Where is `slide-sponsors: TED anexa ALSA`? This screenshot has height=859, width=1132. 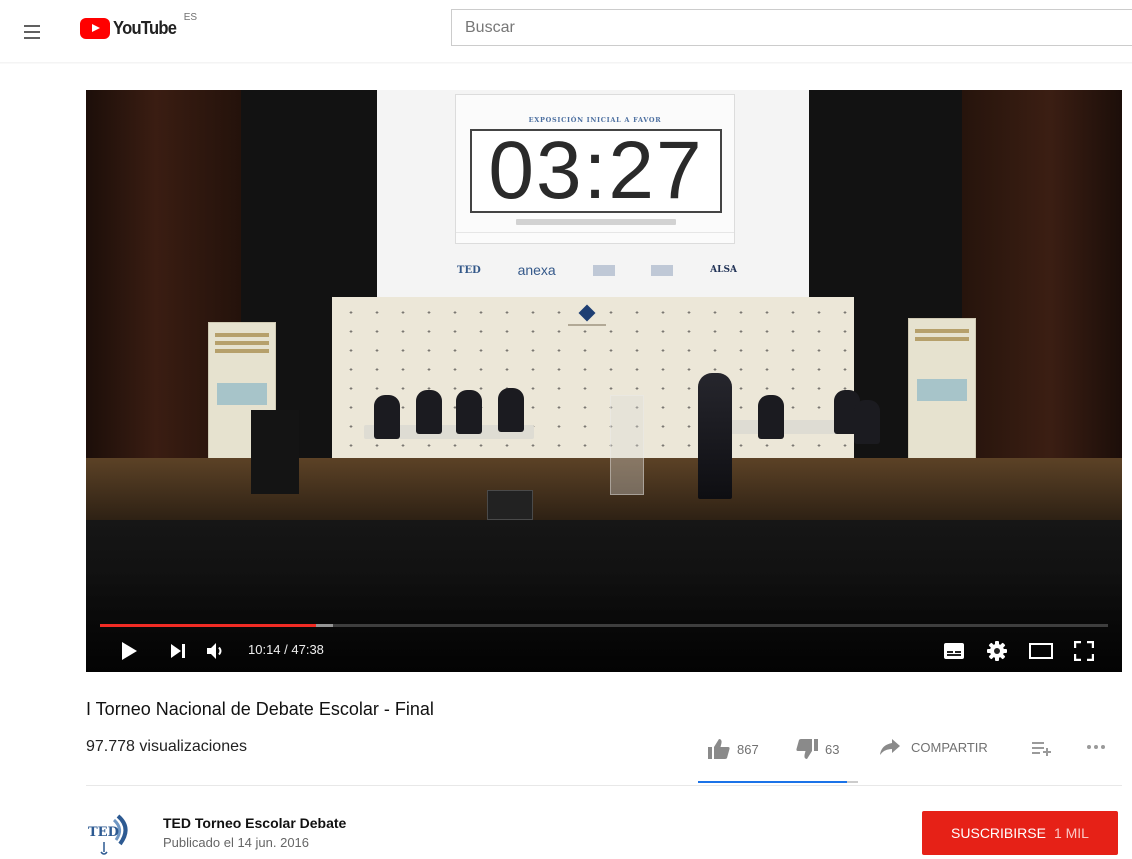 slide-sponsors: TED anexa ALSA is located at coordinates (597, 270).